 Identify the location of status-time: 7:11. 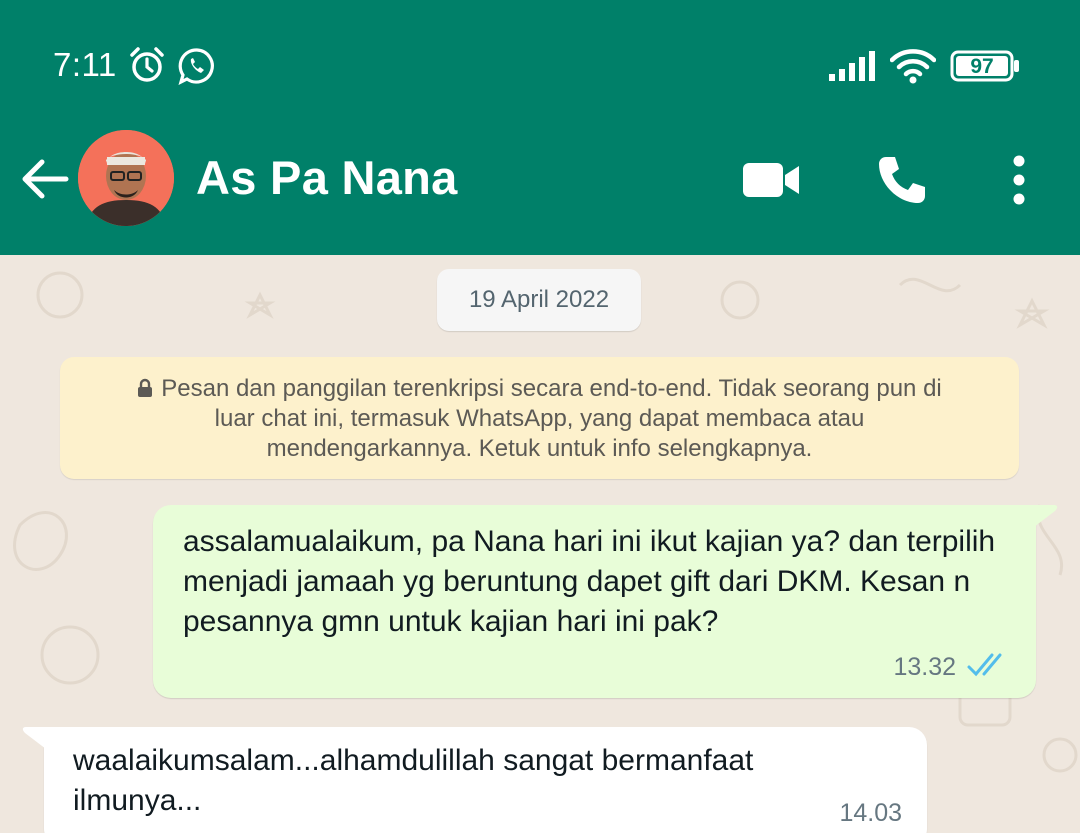
(85, 64).